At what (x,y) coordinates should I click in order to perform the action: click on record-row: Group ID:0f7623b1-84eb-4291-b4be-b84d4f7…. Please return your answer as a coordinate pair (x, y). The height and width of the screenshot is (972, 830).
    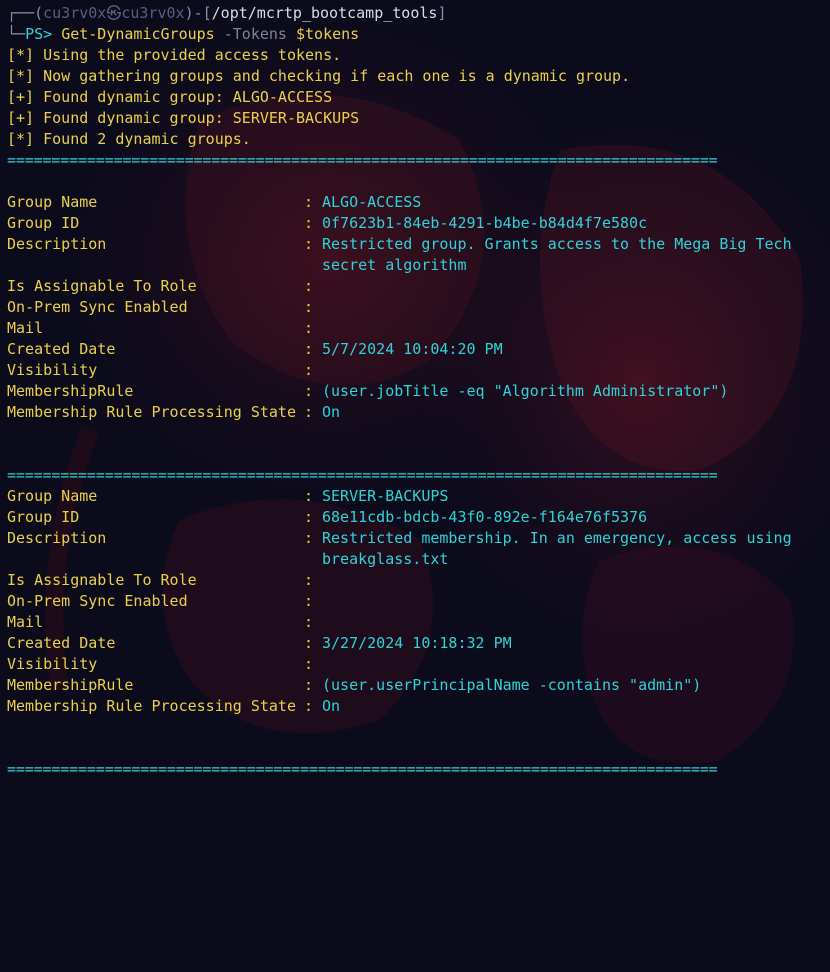
    Looking at the image, I should click on (415, 223).